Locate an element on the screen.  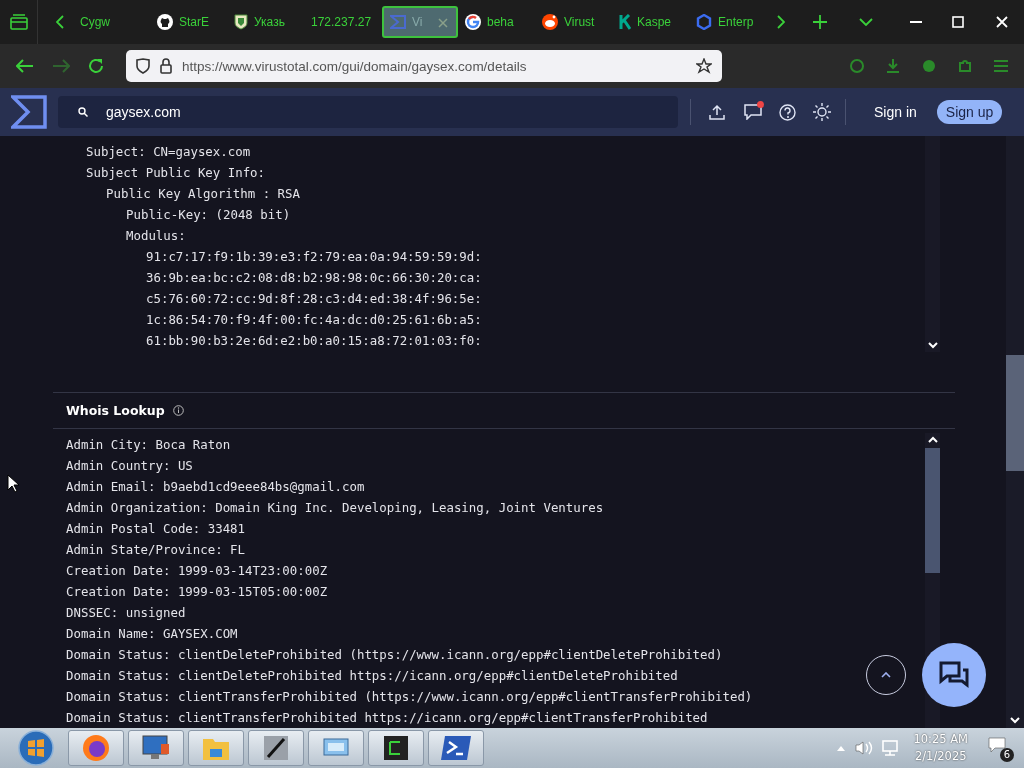
browser-tab: Cygw is located at coordinates (112, 22).